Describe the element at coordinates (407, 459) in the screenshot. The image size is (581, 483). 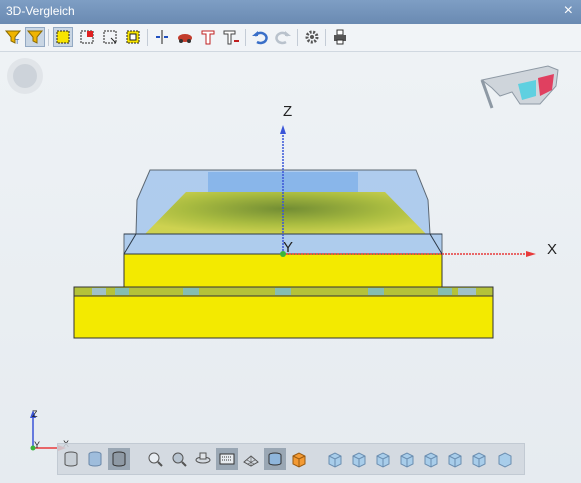
I see `view-cube-4-icon` at that location.